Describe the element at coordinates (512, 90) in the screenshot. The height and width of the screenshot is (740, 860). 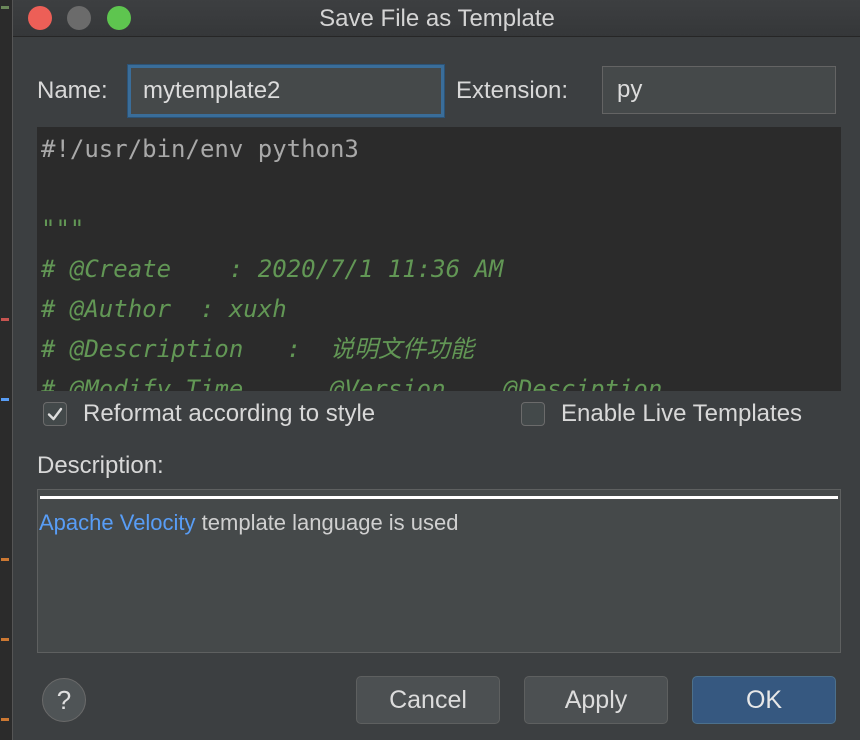
I see `extension-label: Extension:` at that location.